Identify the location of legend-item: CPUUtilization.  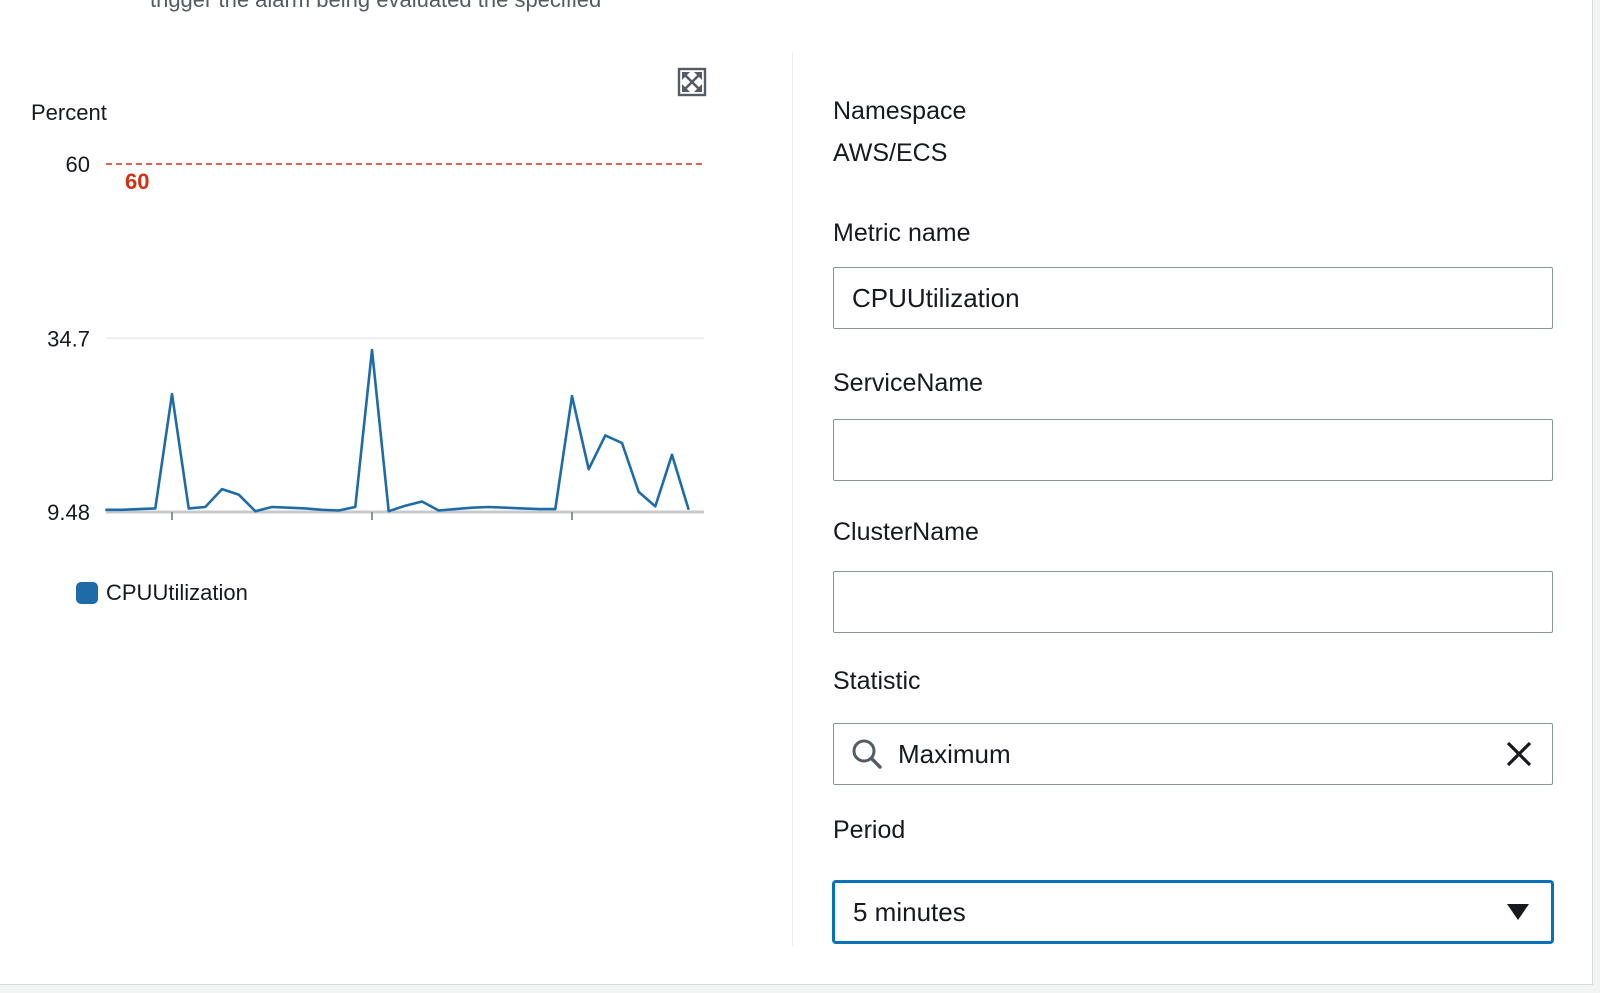
(162, 593).